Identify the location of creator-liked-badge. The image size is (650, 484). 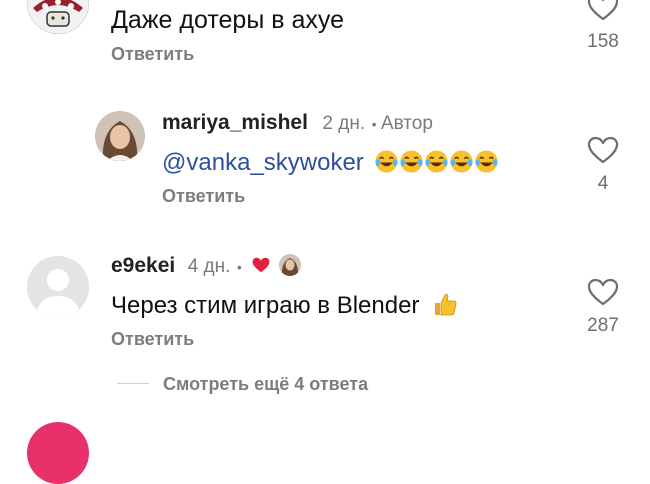
(261, 265).